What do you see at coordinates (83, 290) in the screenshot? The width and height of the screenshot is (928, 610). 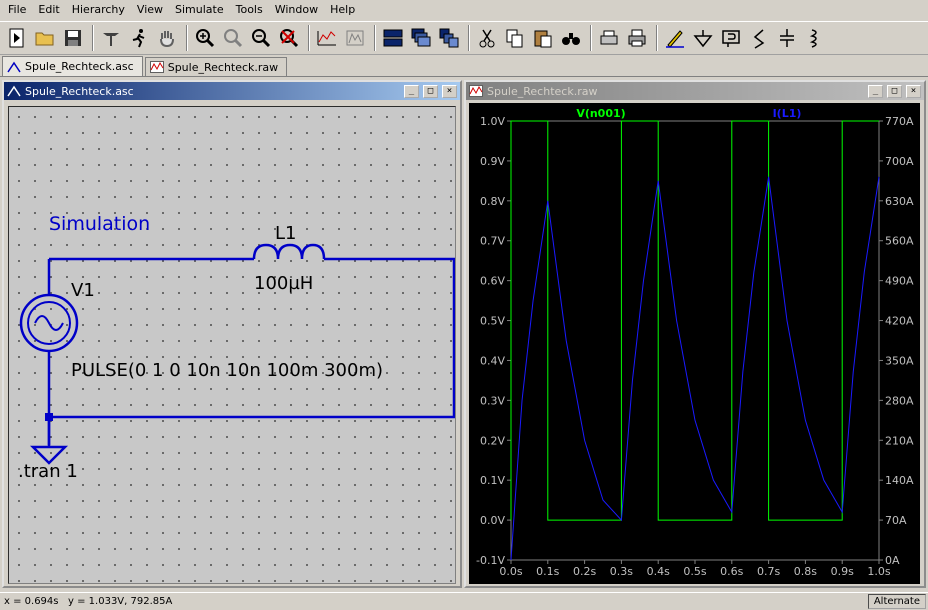 I see `source-name: V1` at bounding box center [83, 290].